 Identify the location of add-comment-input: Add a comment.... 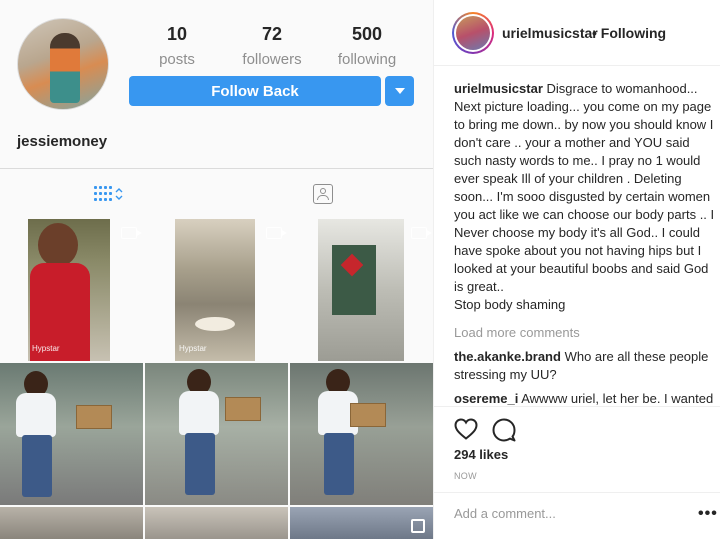
(505, 513).